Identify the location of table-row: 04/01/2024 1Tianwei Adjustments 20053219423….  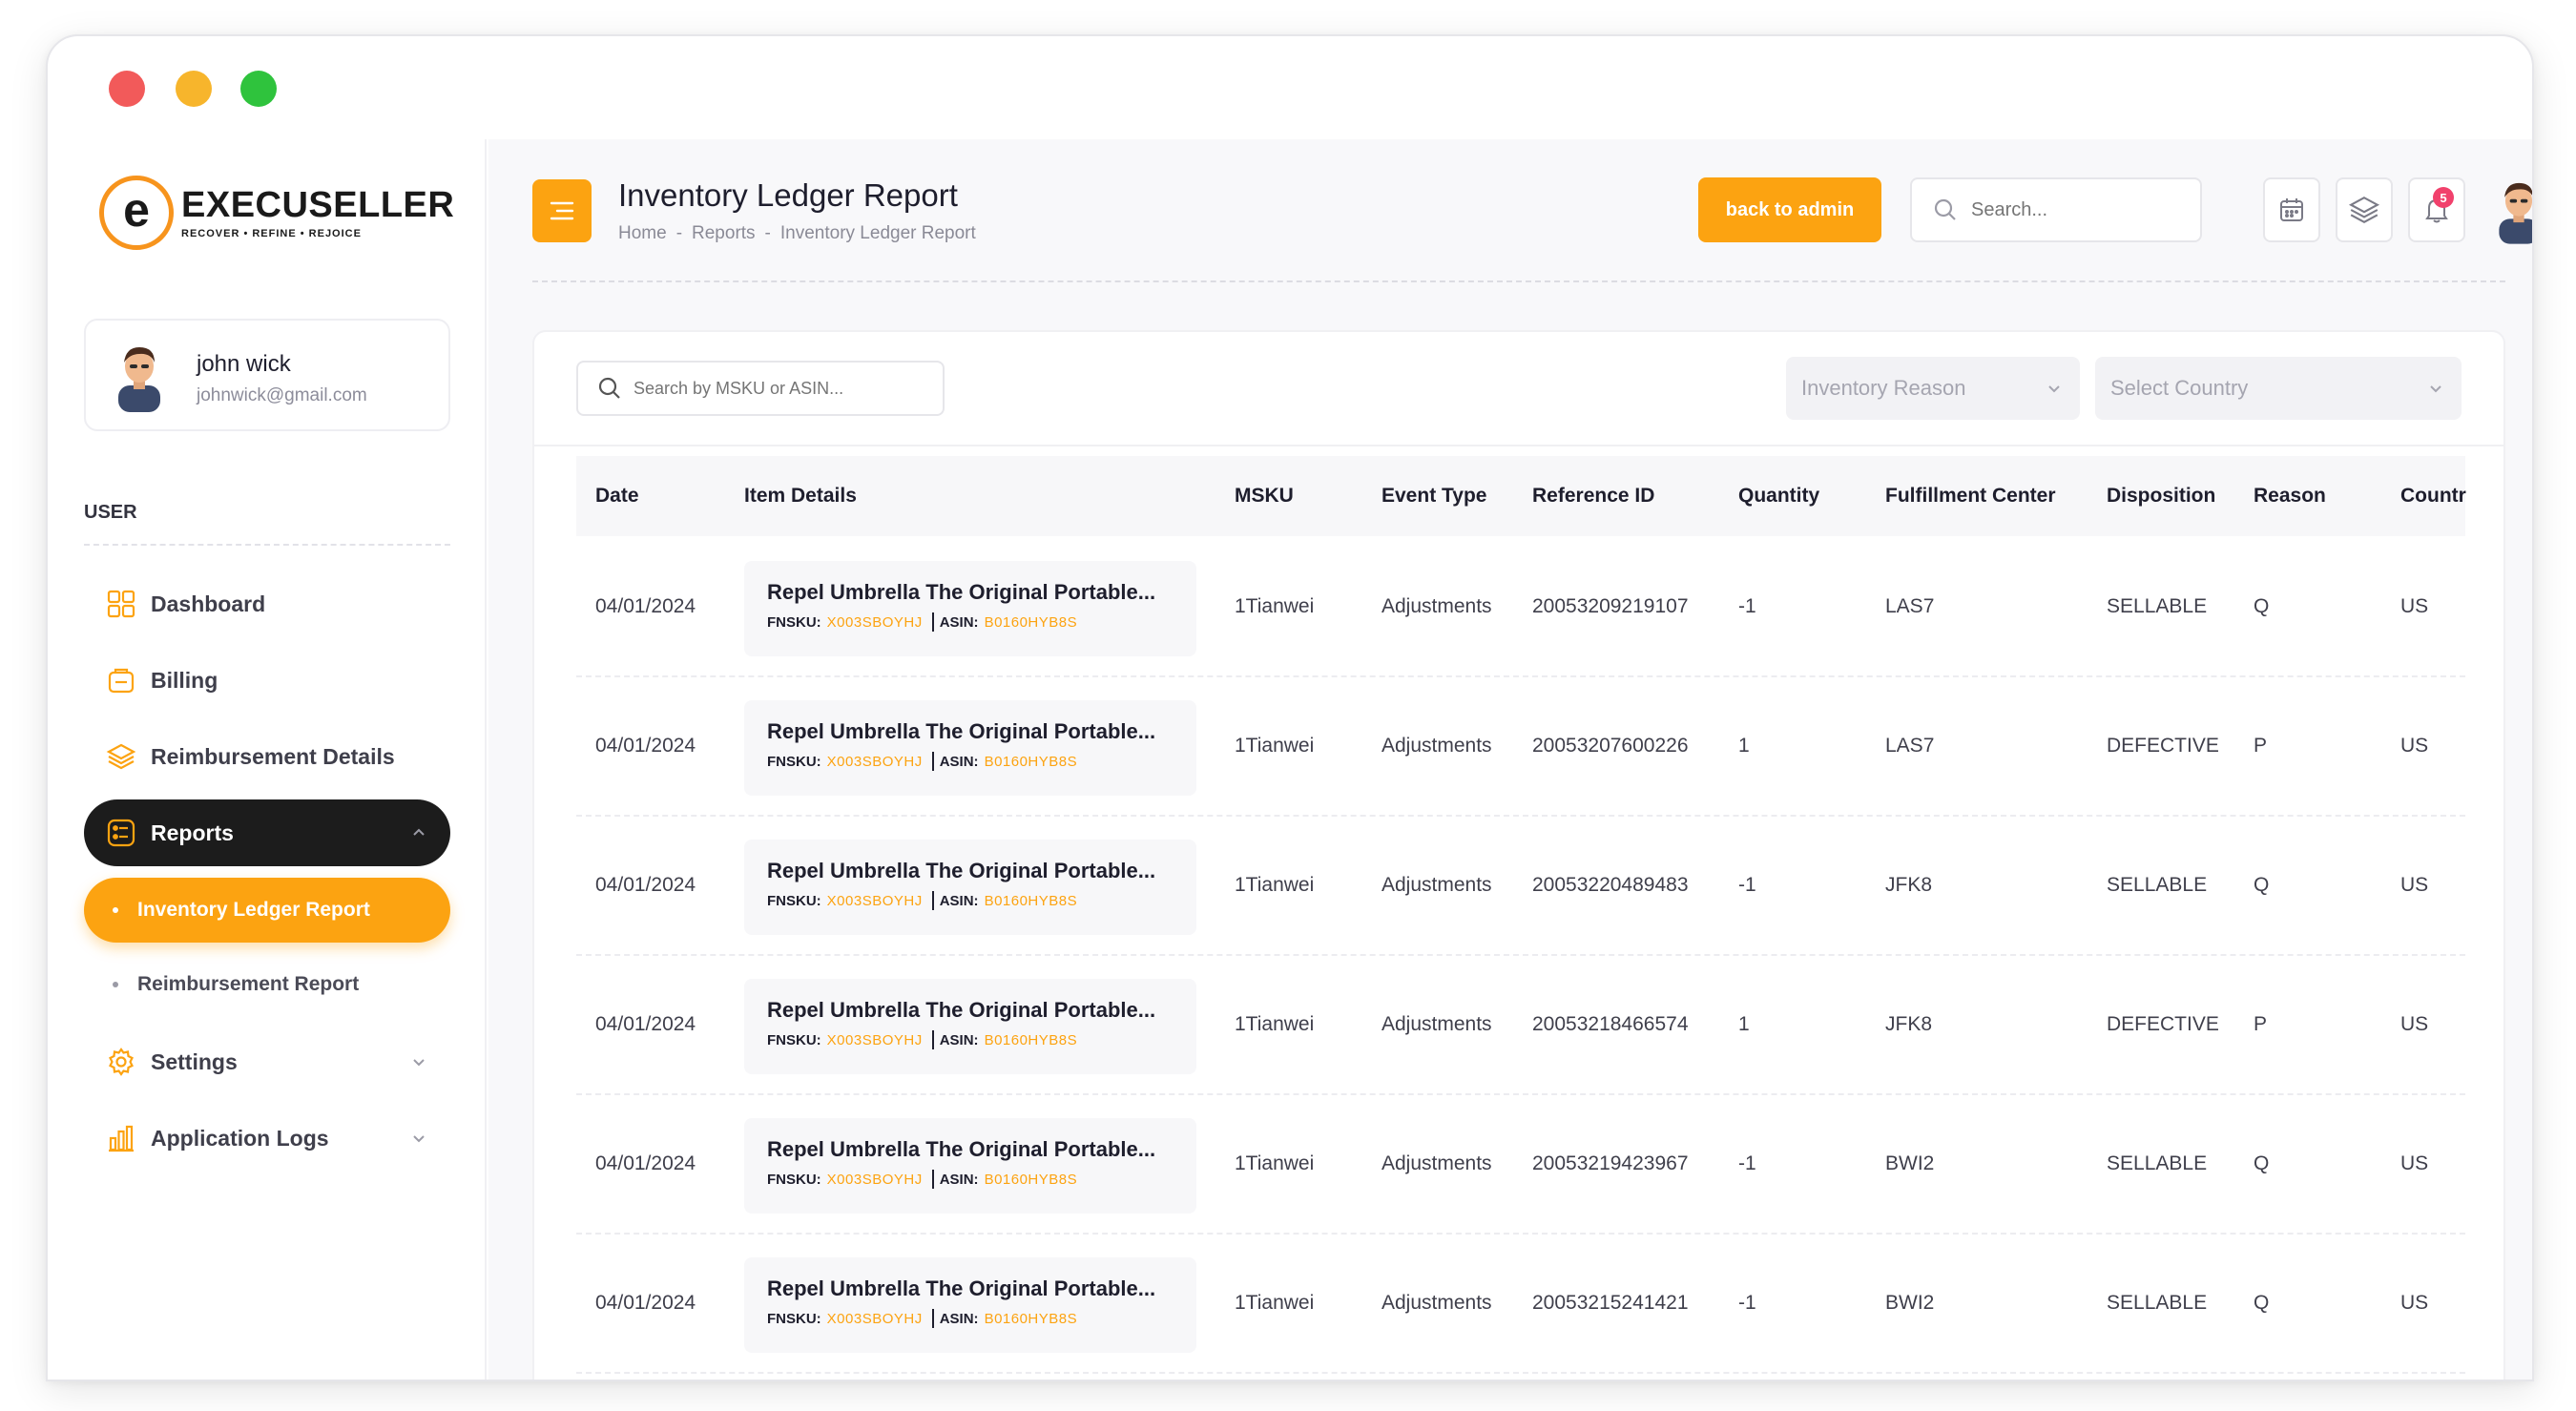
(1520, 1165).